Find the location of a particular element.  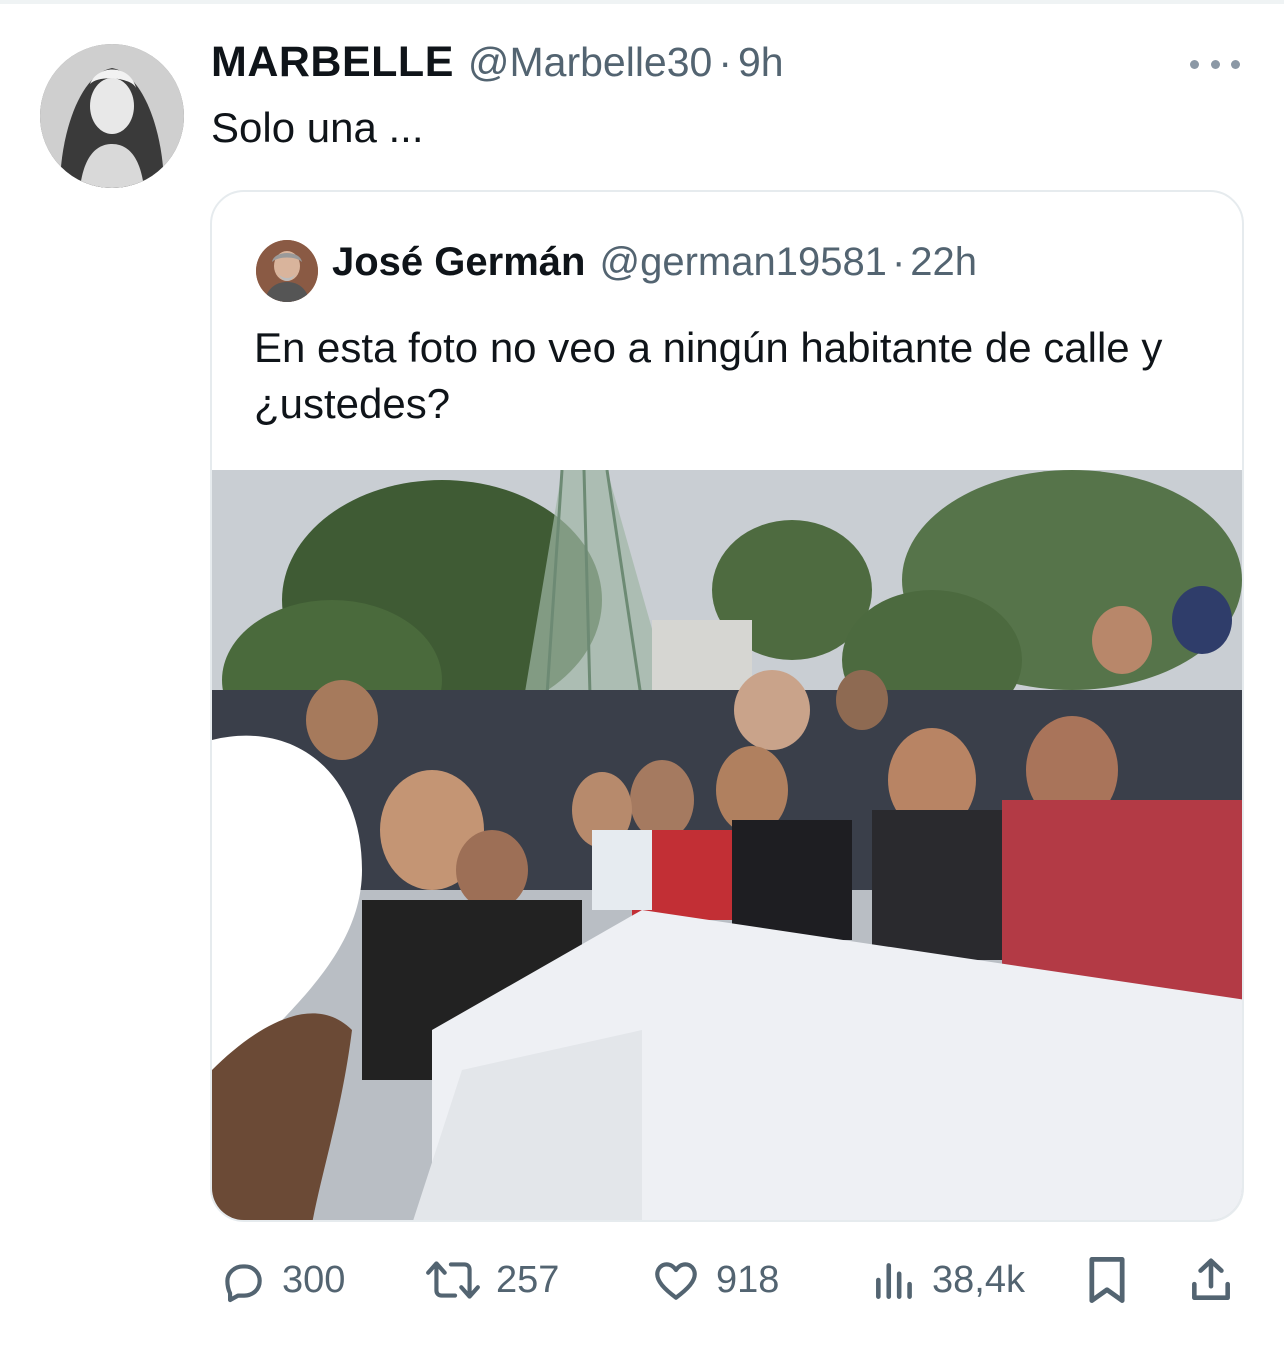

views-chart-icon is located at coordinates (894, 1281).